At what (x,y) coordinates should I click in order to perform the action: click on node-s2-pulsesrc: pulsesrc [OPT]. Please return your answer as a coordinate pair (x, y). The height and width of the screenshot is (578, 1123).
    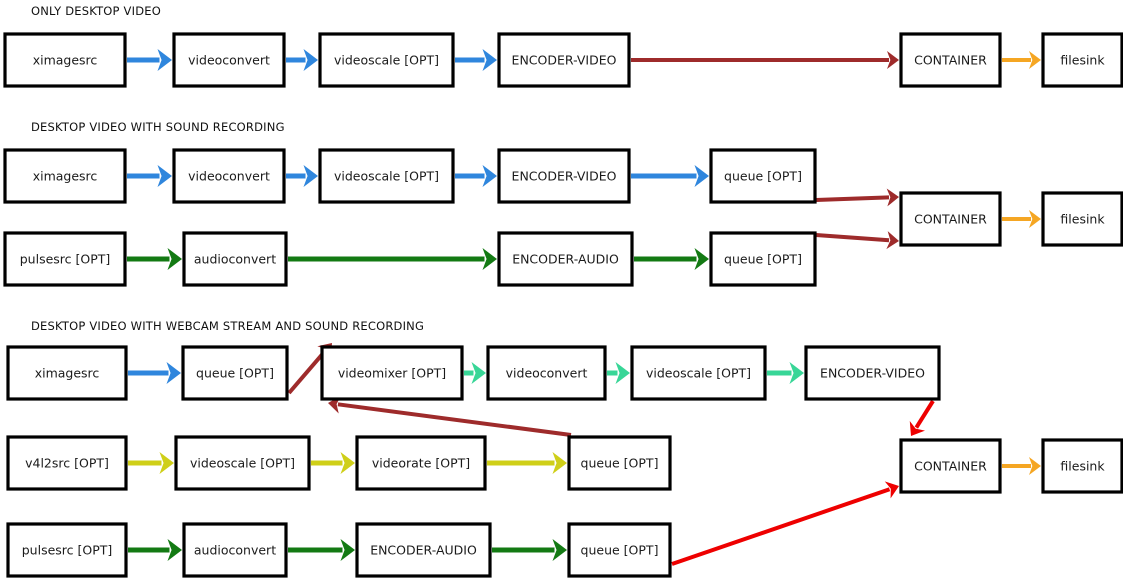
    Looking at the image, I should click on (65, 259).